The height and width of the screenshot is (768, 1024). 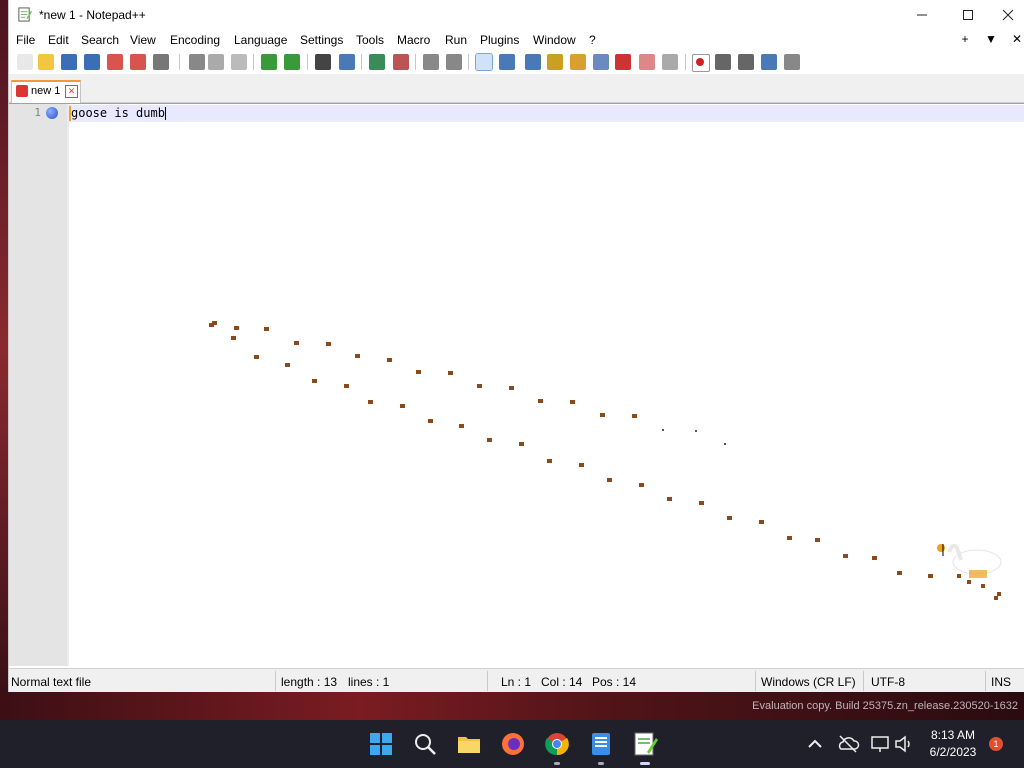 What do you see at coordinates (601, 744) in the screenshot?
I see `notepad-icon` at bounding box center [601, 744].